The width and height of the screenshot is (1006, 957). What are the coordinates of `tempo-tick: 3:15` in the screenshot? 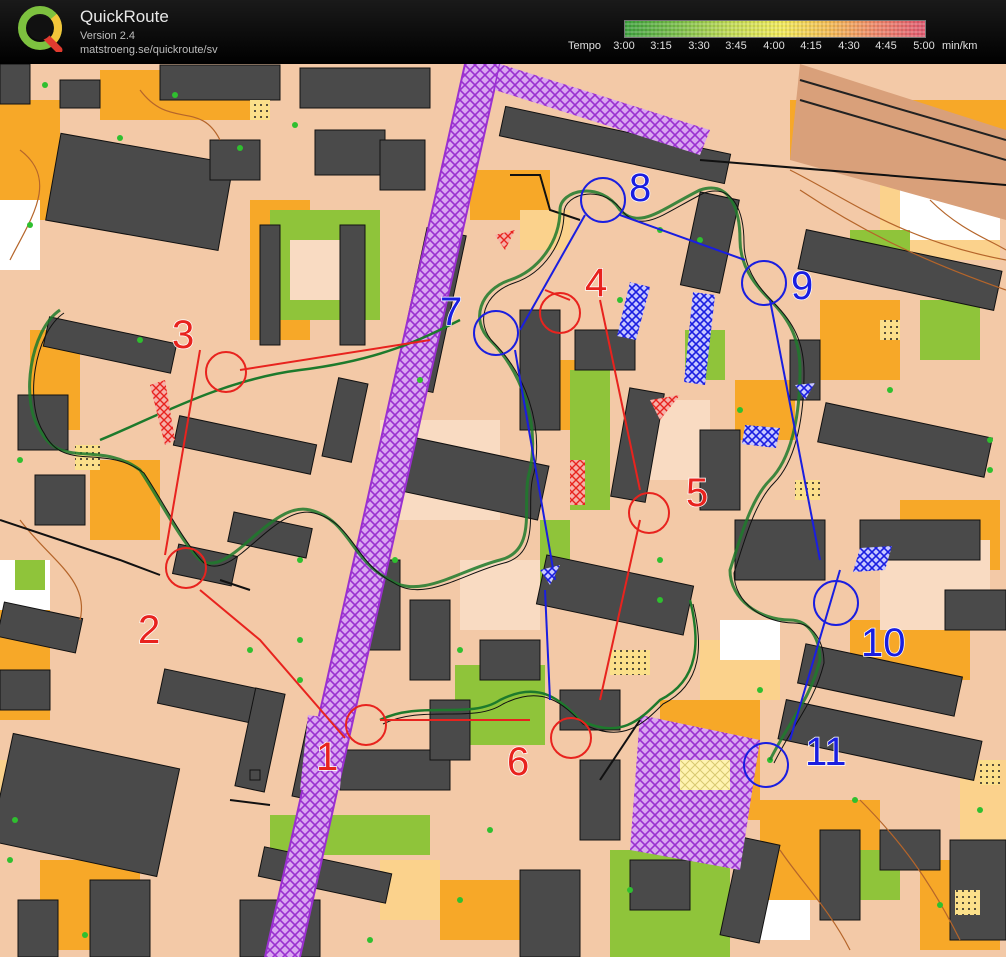 It's located at (661, 46).